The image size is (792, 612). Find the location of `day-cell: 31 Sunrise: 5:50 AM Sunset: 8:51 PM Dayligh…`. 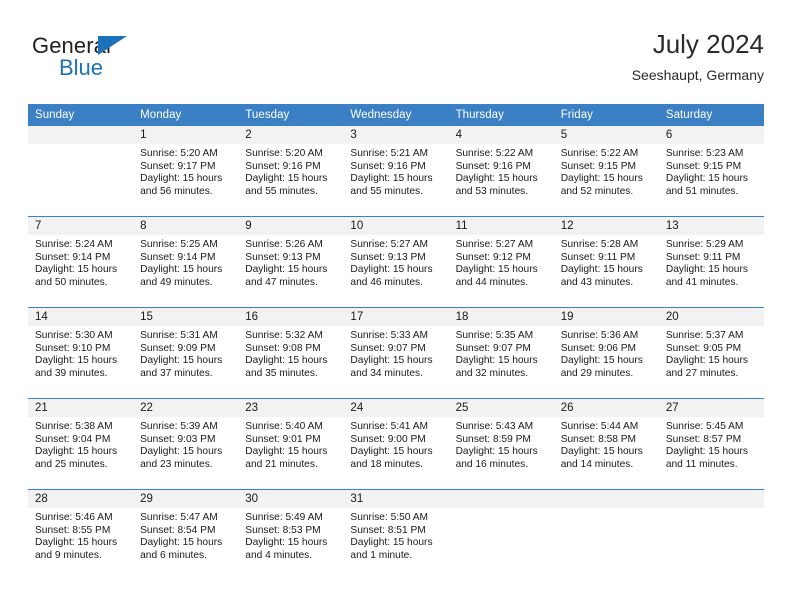

day-cell: 31 Sunrise: 5:50 AM Sunset: 8:51 PM Dayligh… is located at coordinates (396, 534).